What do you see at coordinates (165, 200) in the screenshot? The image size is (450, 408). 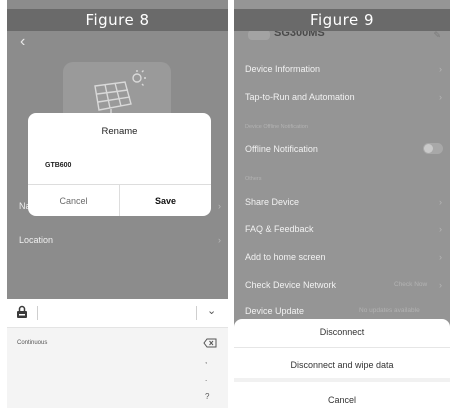 I see `save-button: Save` at bounding box center [165, 200].